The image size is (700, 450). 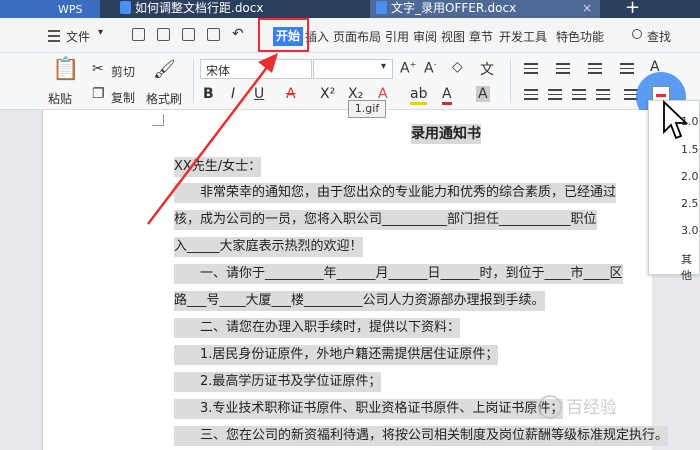 I want to click on mouse-cursor-icon, so click(x=676, y=120).